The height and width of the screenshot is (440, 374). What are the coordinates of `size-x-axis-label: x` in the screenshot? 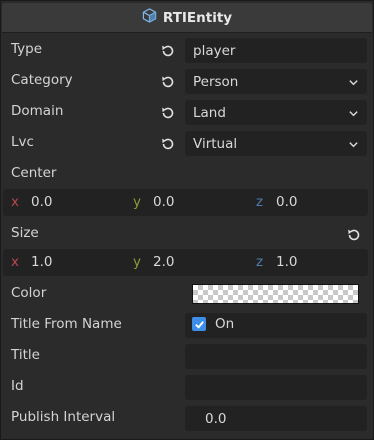 It's located at (15, 262).